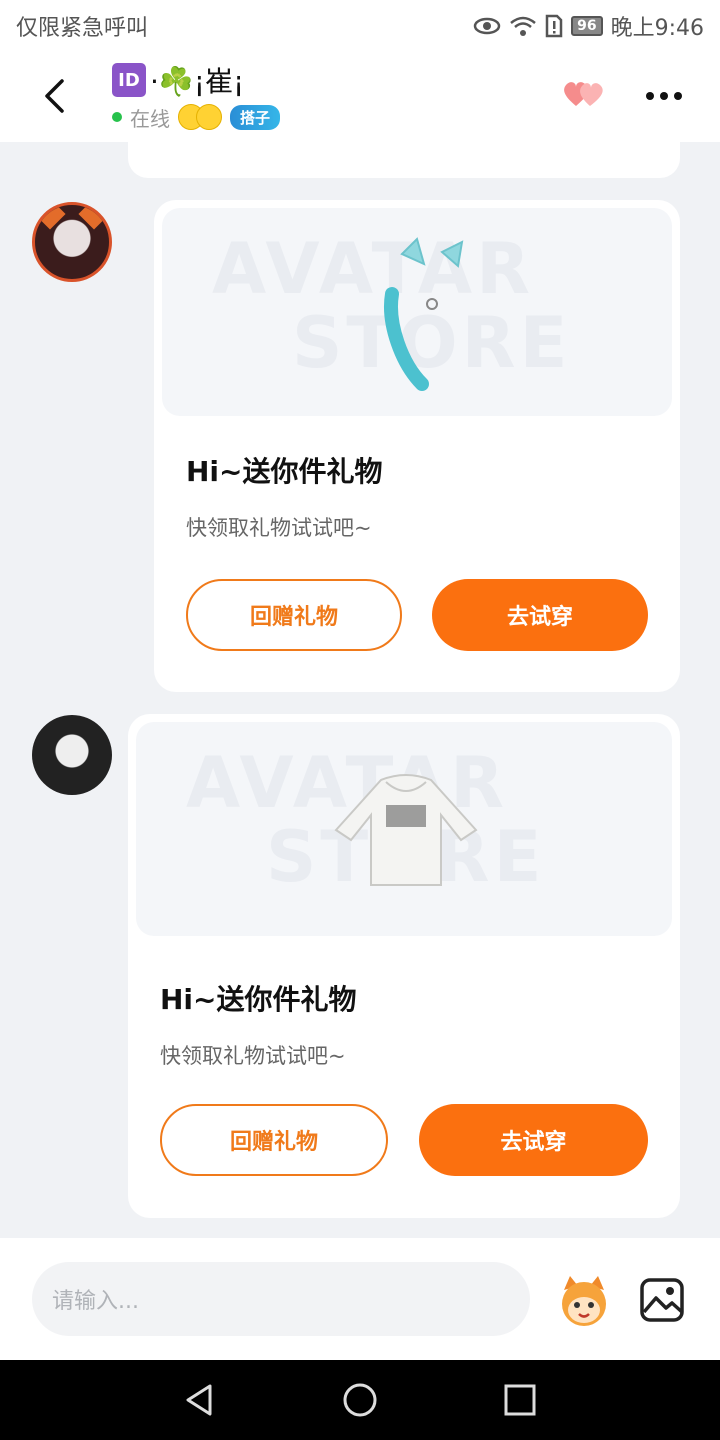 This screenshot has width=720, height=1440. Describe the element at coordinates (487, 26) in the screenshot. I see `eye-icon` at that location.